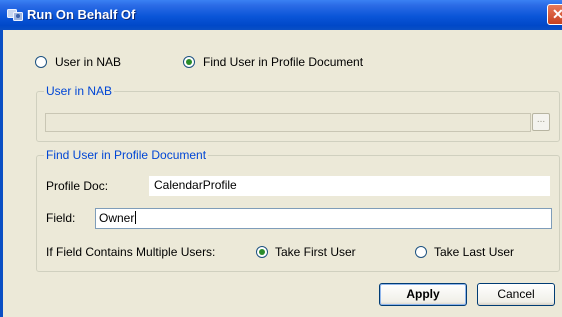 This screenshot has width=562, height=317. Describe the element at coordinates (88, 62) in the screenshot. I see `radio-user-in-nab-label: User in NAB` at that location.